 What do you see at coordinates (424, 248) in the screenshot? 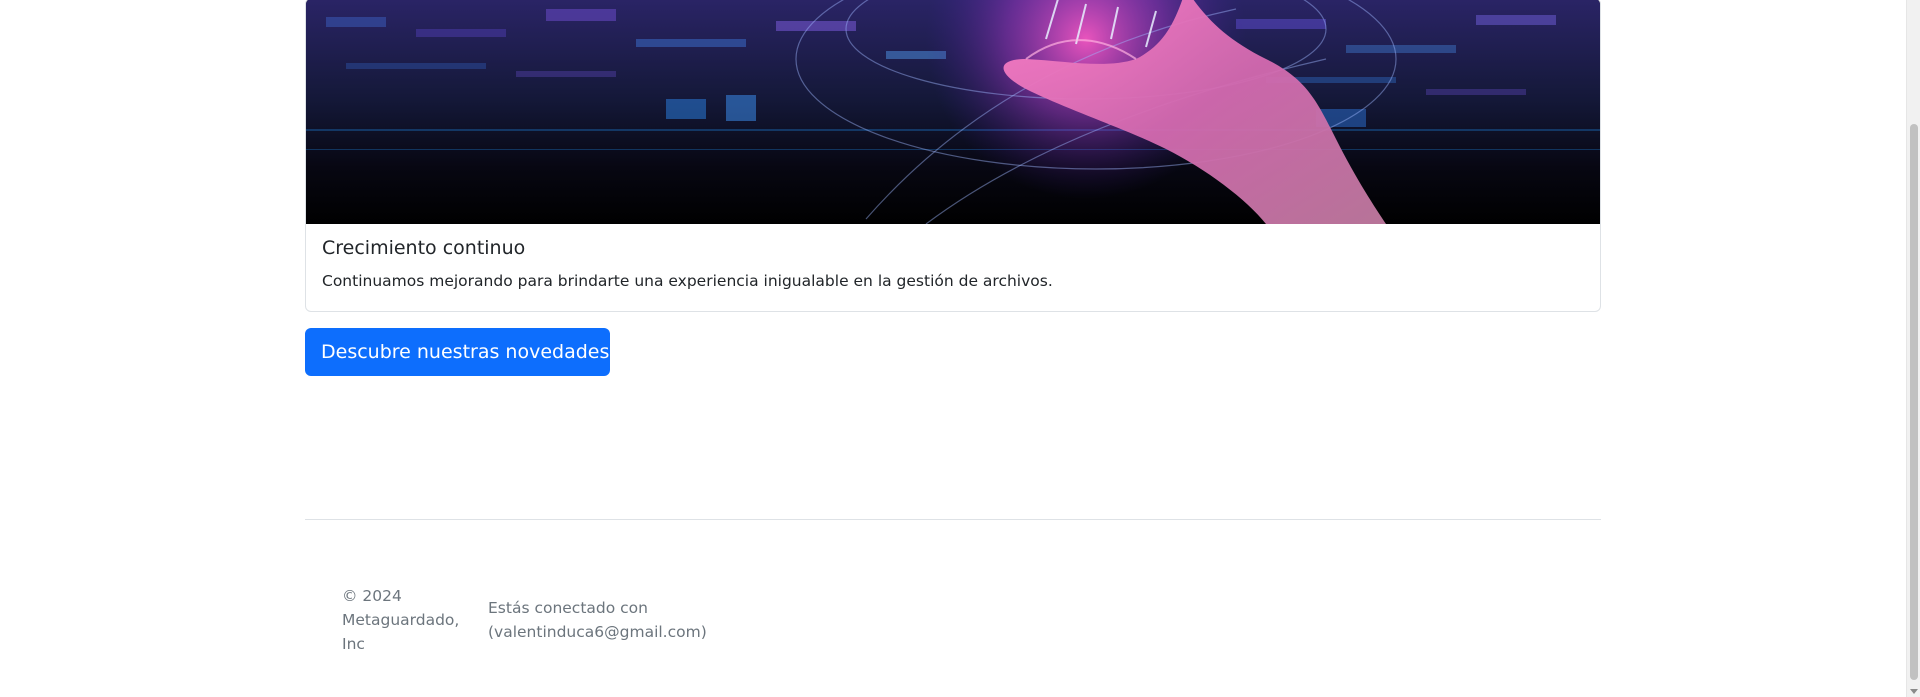
I see `card-title: Crecimiento continuo` at bounding box center [424, 248].